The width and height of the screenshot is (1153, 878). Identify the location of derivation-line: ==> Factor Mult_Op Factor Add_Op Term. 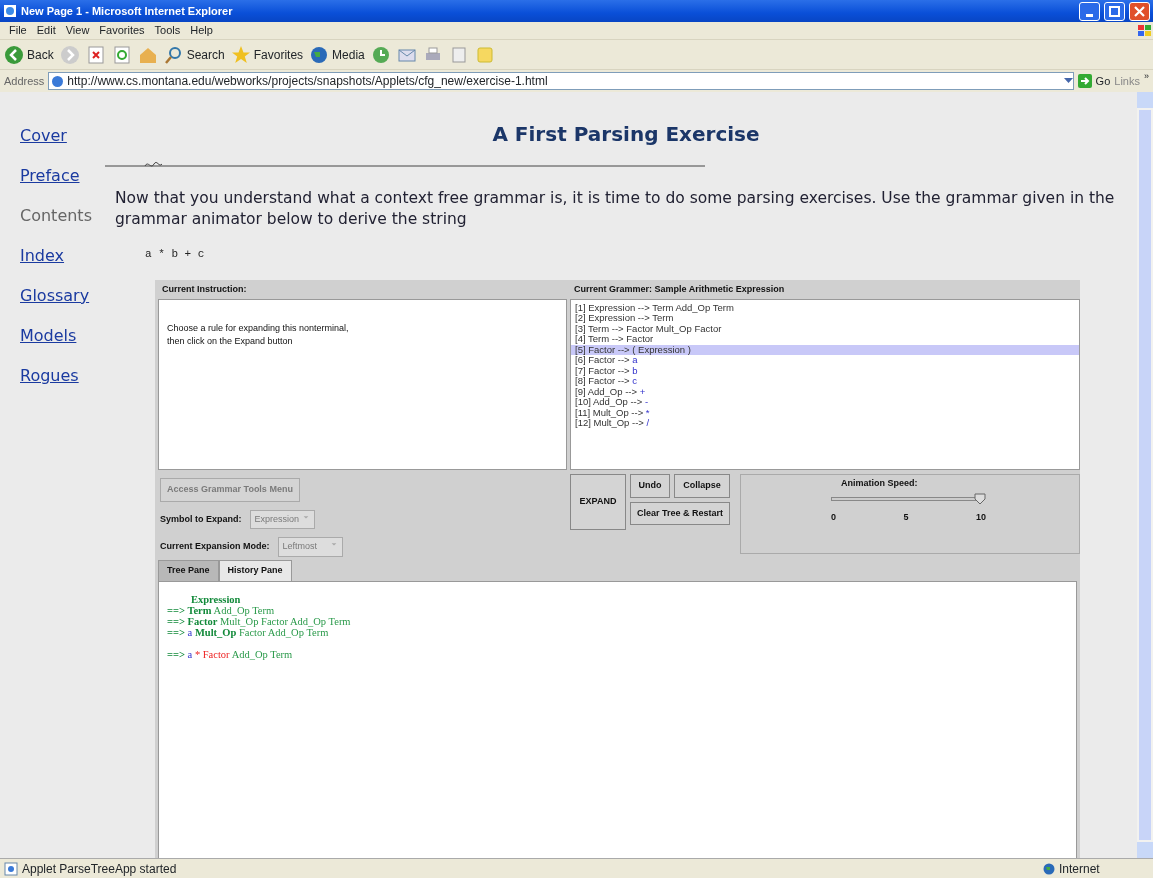
(259, 621).